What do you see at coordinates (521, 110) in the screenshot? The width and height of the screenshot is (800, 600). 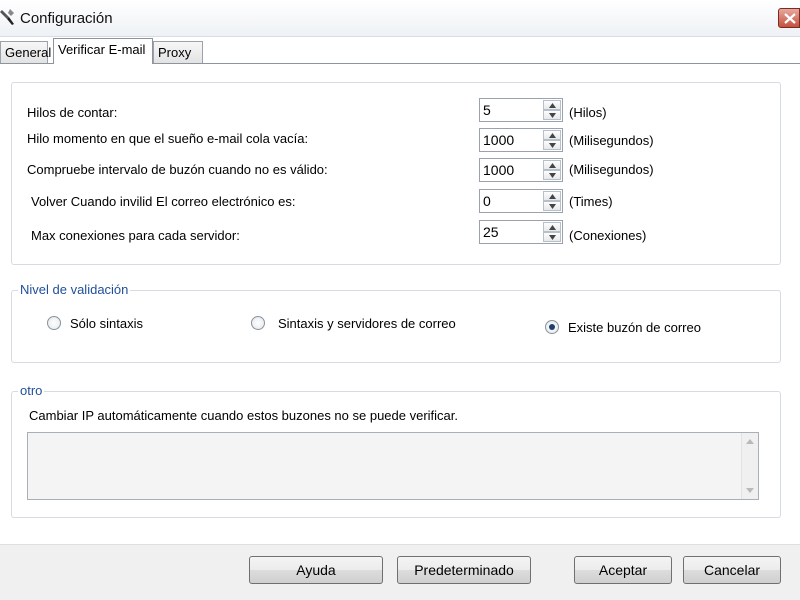 I see `threads-spinner: 5` at bounding box center [521, 110].